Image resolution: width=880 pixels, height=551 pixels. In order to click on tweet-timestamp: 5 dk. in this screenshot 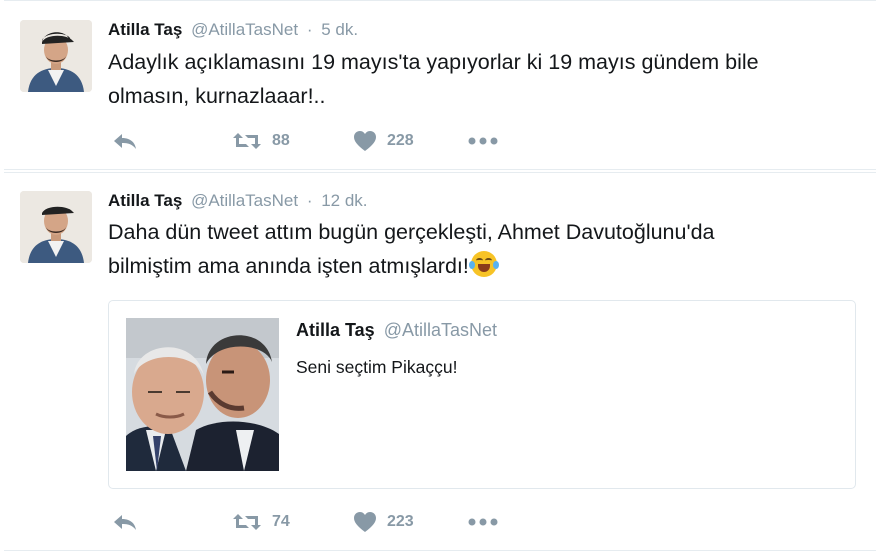, I will do `click(339, 29)`.